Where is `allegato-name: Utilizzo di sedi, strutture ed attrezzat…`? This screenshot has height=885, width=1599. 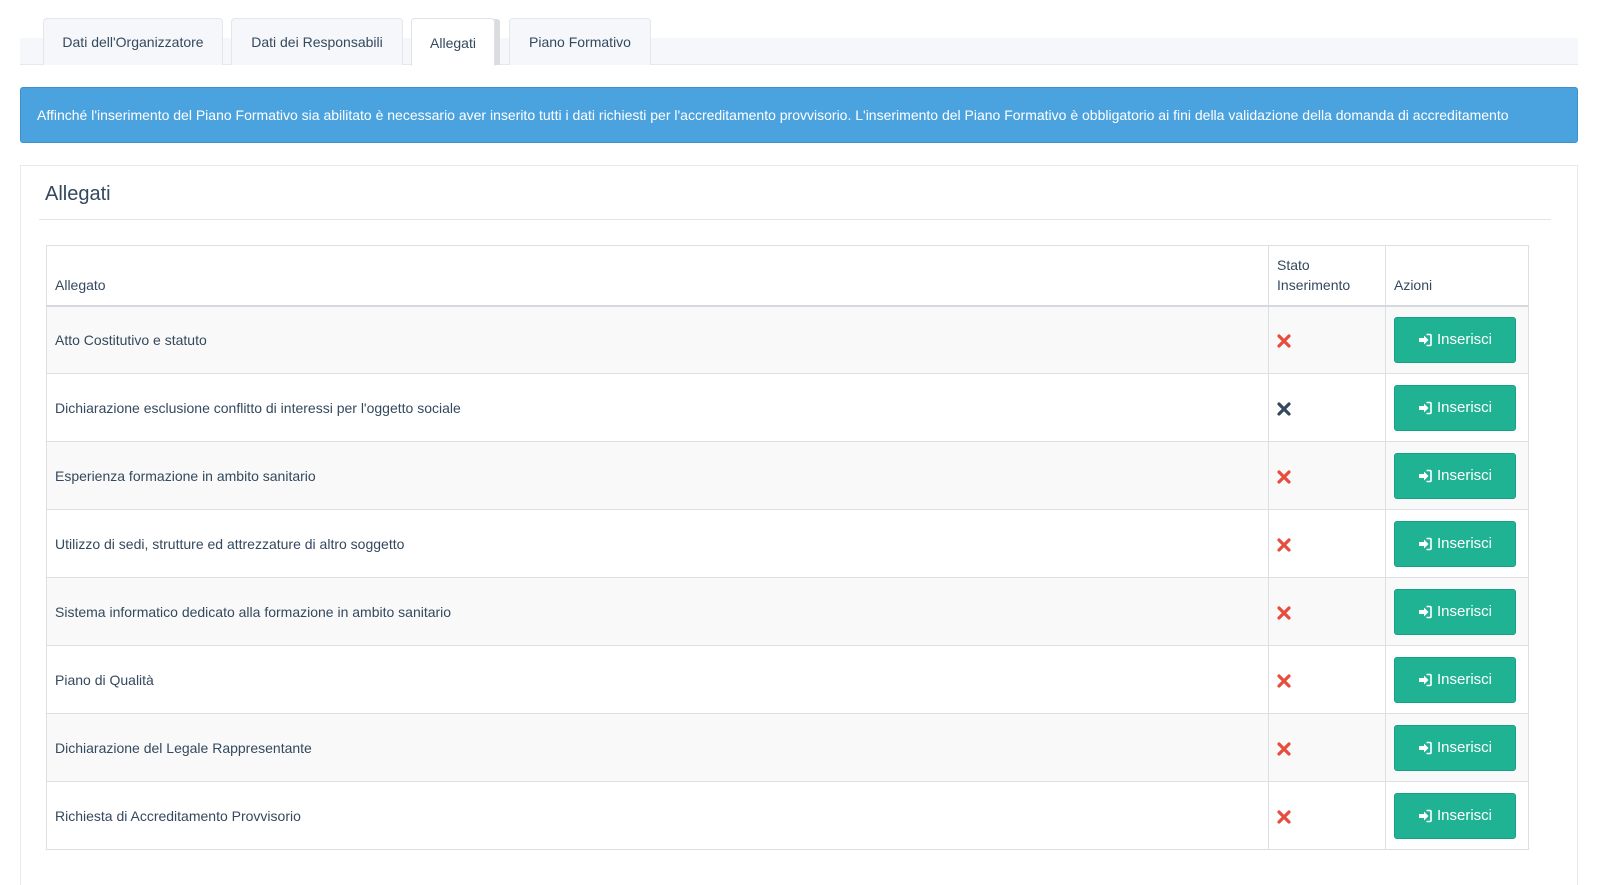
allegato-name: Utilizzo di sedi, strutture ed attrezzat… is located at coordinates (657, 543).